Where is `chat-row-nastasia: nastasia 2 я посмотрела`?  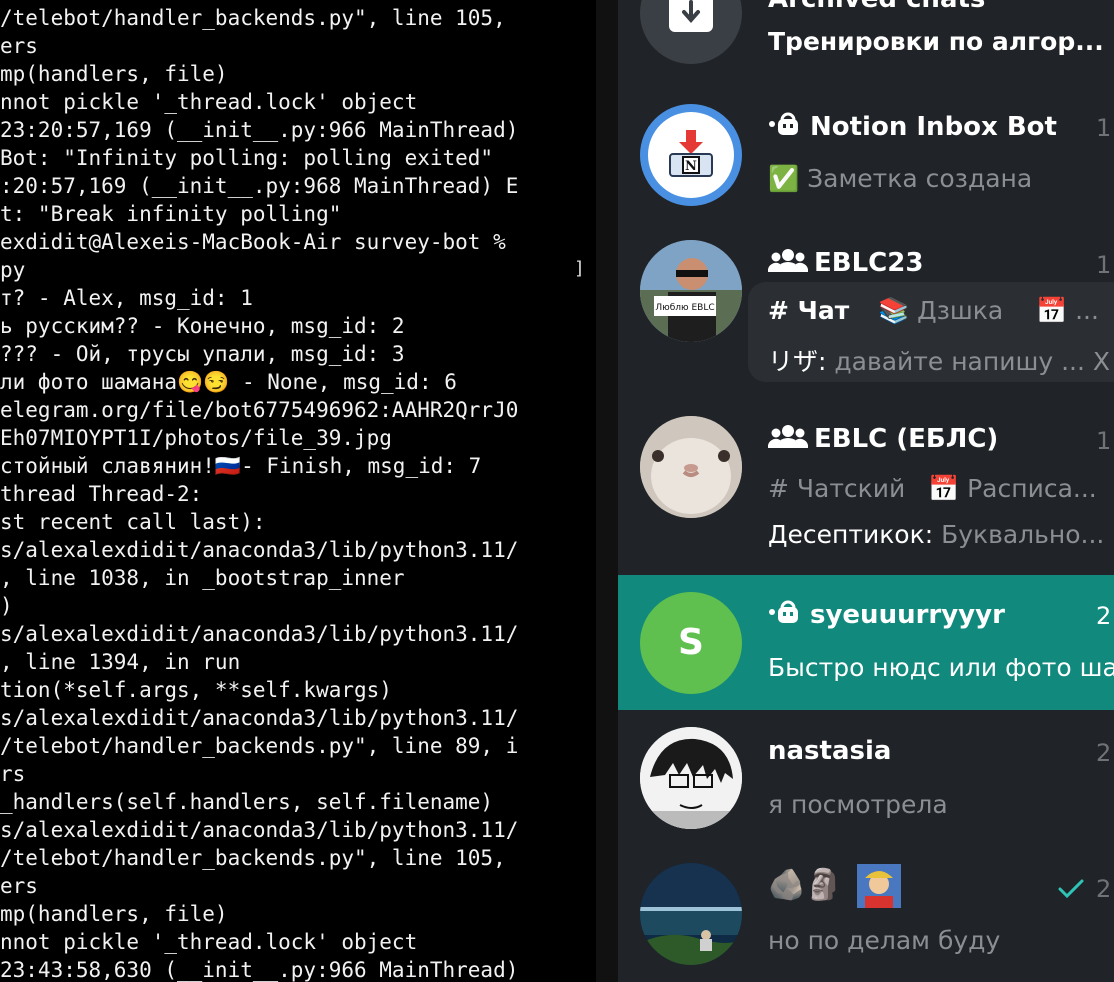
chat-row-nastasia: nastasia 2 я посмотрела is located at coordinates (866, 778).